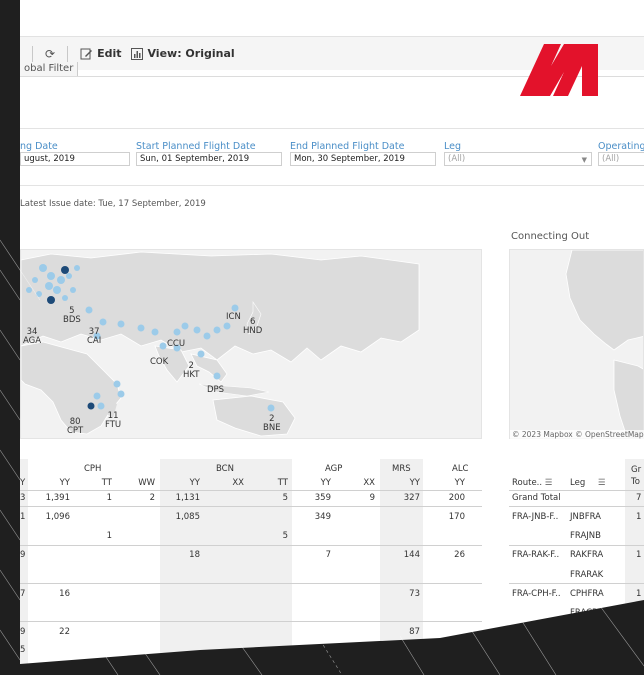 The width and height of the screenshot is (644, 675). I want to click on operating-select: (All), so click(621, 159).